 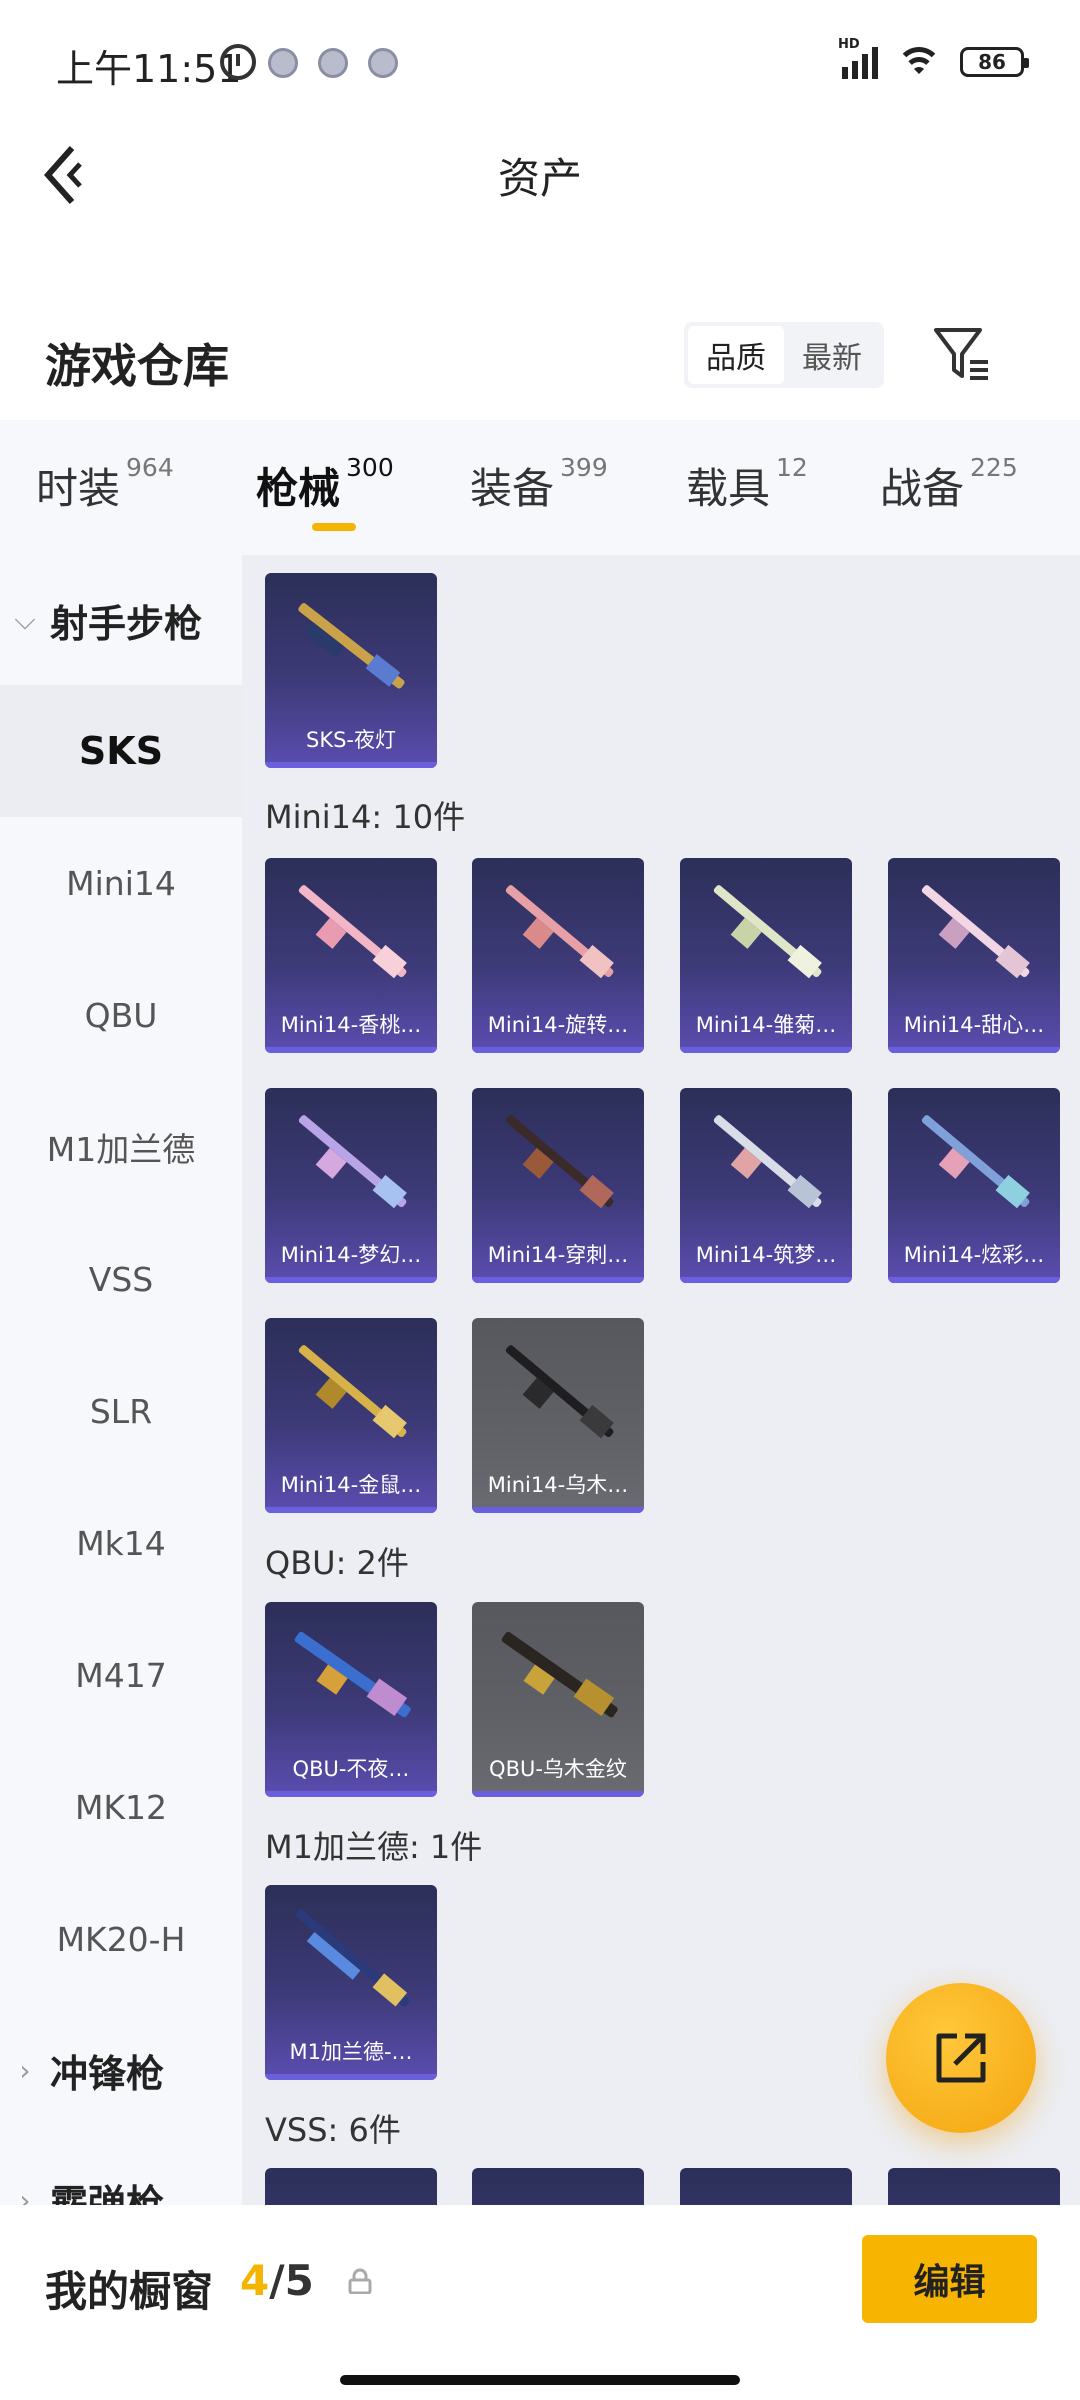 What do you see at coordinates (832, 355) in the screenshot?
I see `sort-newest-option: 最新` at bounding box center [832, 355].